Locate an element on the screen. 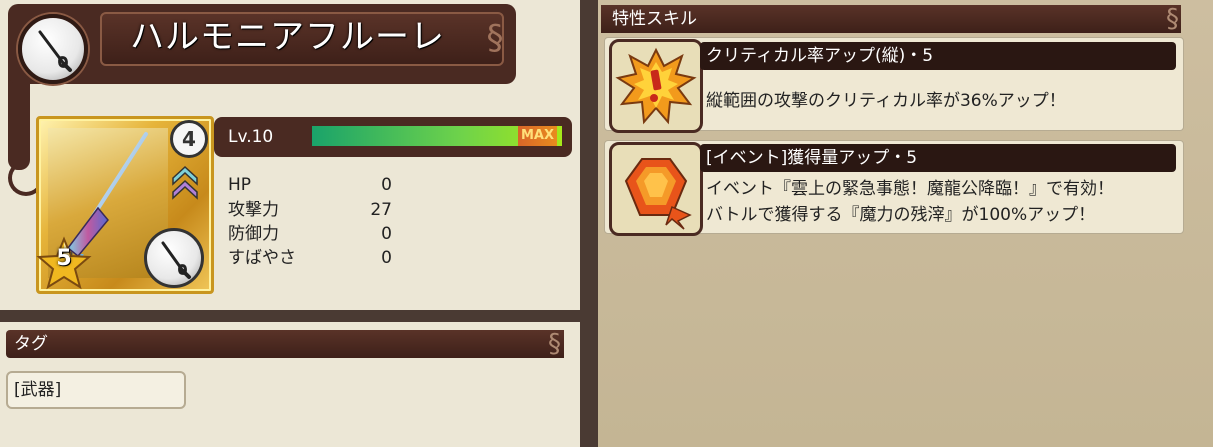 The width and height of the screenshot is (1213, 447). stat-label: すばやさ is located at coordinates (262, 258).